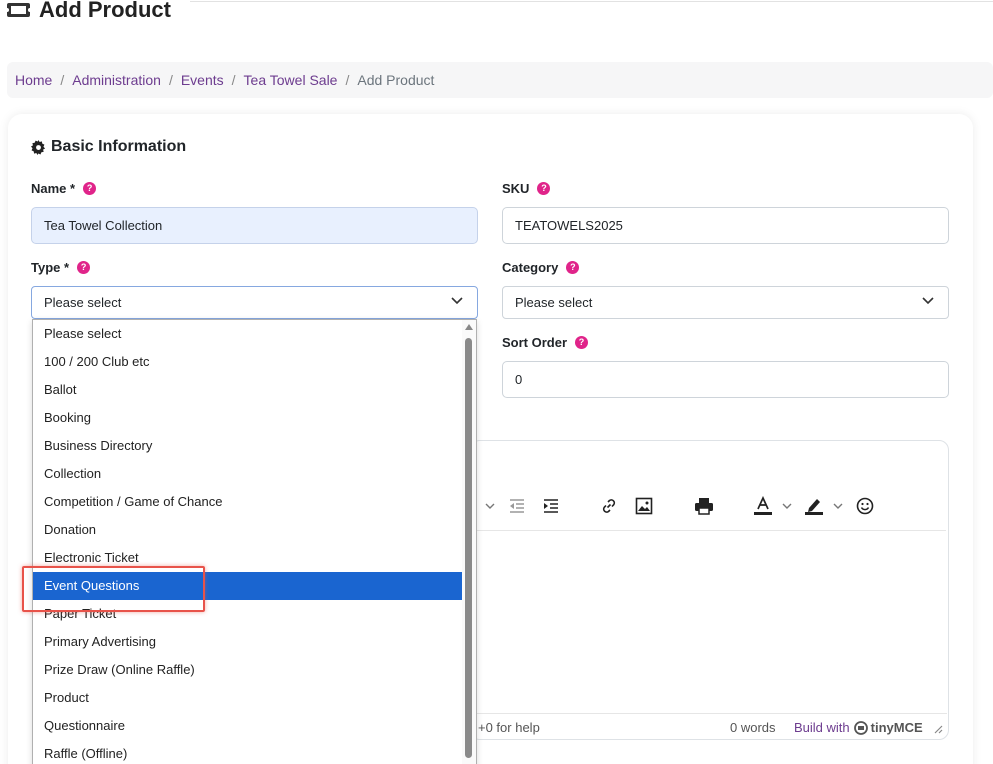 The image size is (993, 764). What do you see at coordinates (822, 727) in the screenshot?
I see `build-with-text: Build with` at bounding box center [822, 727].